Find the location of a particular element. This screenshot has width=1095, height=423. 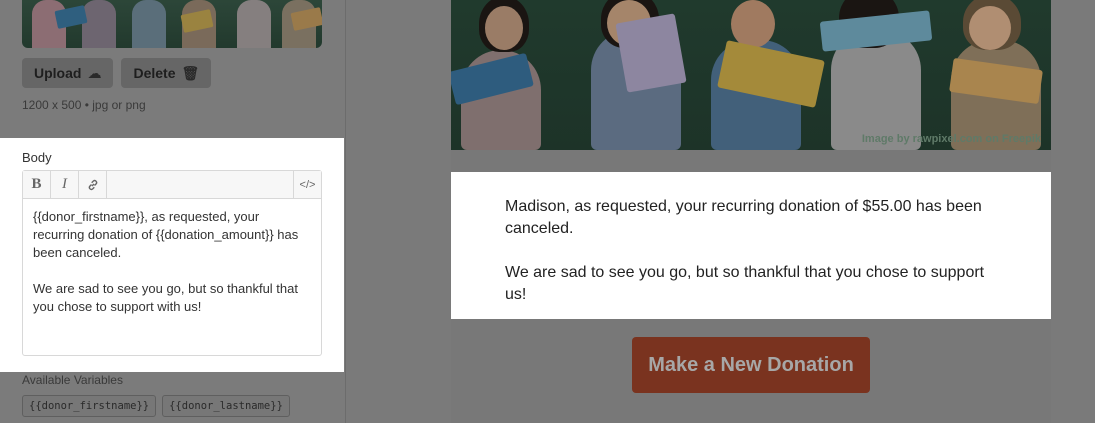

image-size-hint: 1200 x 500 • jpg or png is located at coordinates (84, 105).